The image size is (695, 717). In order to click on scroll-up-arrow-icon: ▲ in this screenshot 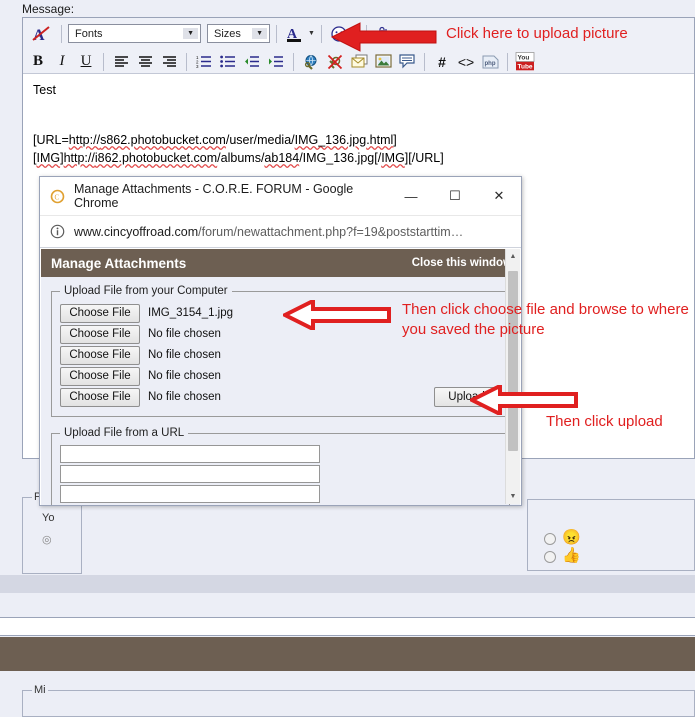, I will do `click(513, 256)`.